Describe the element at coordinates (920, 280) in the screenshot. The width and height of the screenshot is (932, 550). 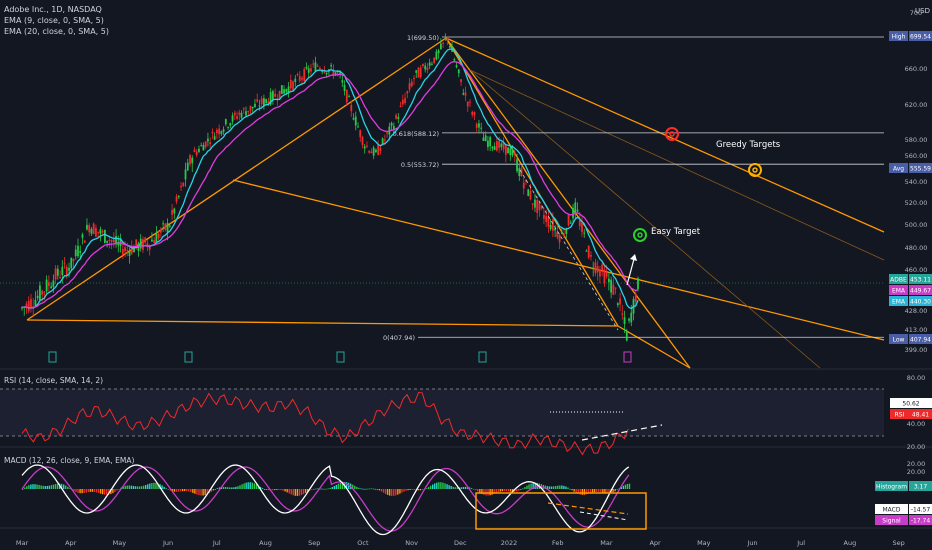
I see `price-tag-value: 453.11` at that location.